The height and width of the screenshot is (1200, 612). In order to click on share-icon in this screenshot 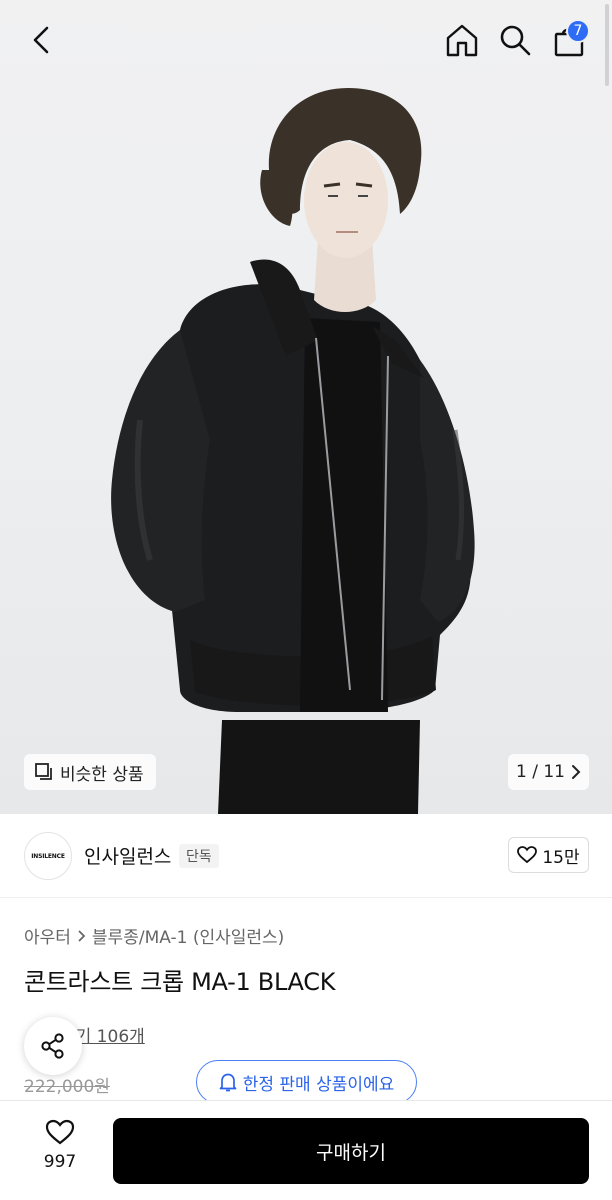, I will do `click(52, 1046)`.